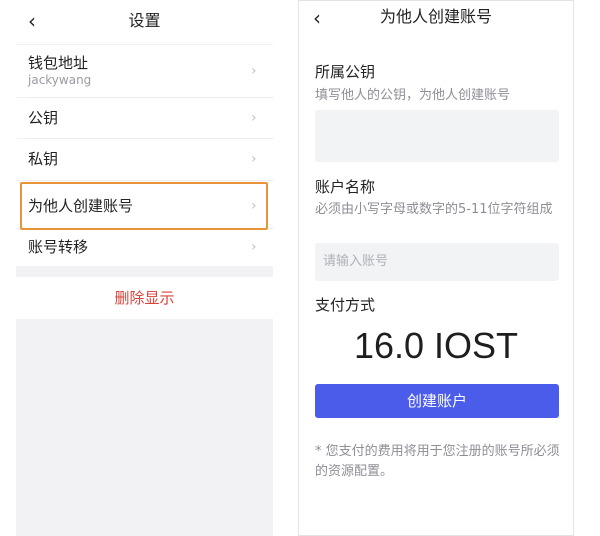 Image resolution: width=600 pixels, height=536 pixels. Describe the element at coordinates (345, 305) in the screenshot. I see `payment-method-title: 支付方式` at that location.